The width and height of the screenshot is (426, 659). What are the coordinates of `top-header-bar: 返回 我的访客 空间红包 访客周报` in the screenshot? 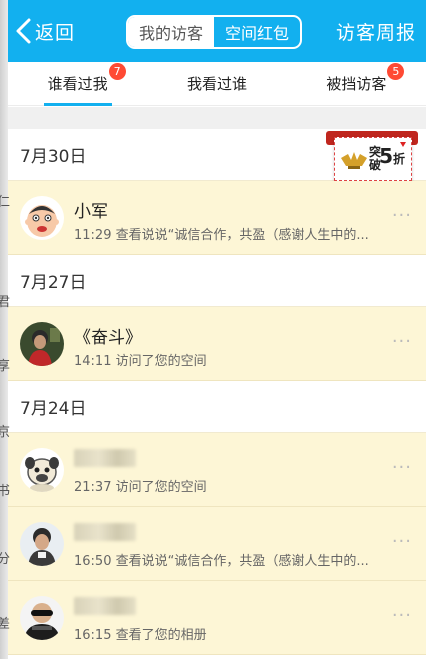 It's located at (217, 31).